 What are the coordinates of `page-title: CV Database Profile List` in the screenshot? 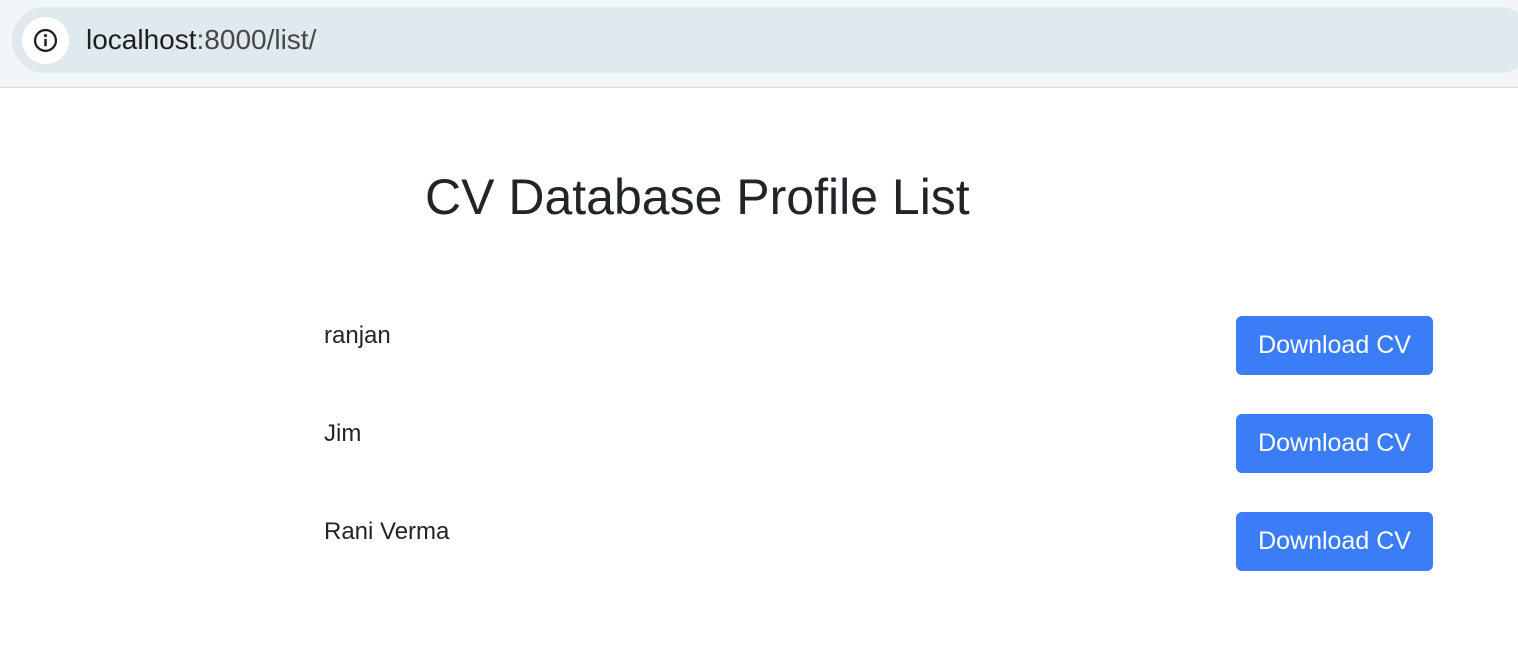 It's located at (697, 197).